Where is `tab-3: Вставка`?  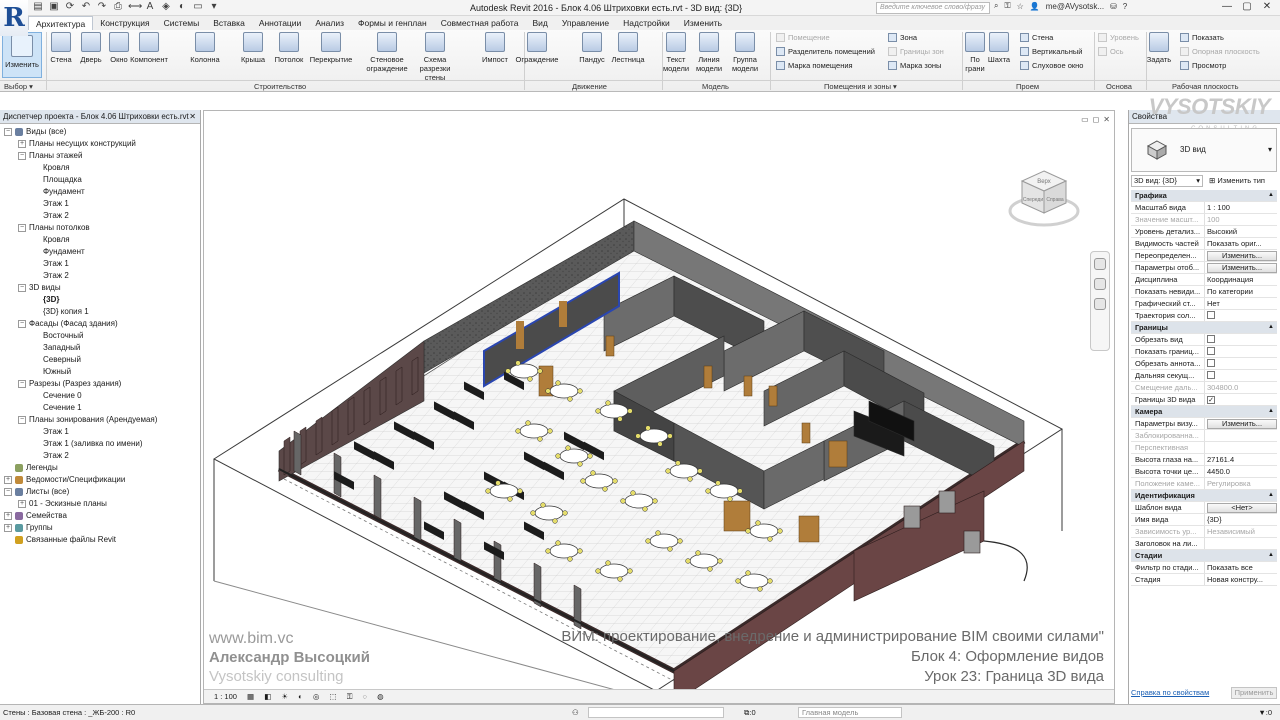
tab-3: Вставка is located at coordinates (229, 23).